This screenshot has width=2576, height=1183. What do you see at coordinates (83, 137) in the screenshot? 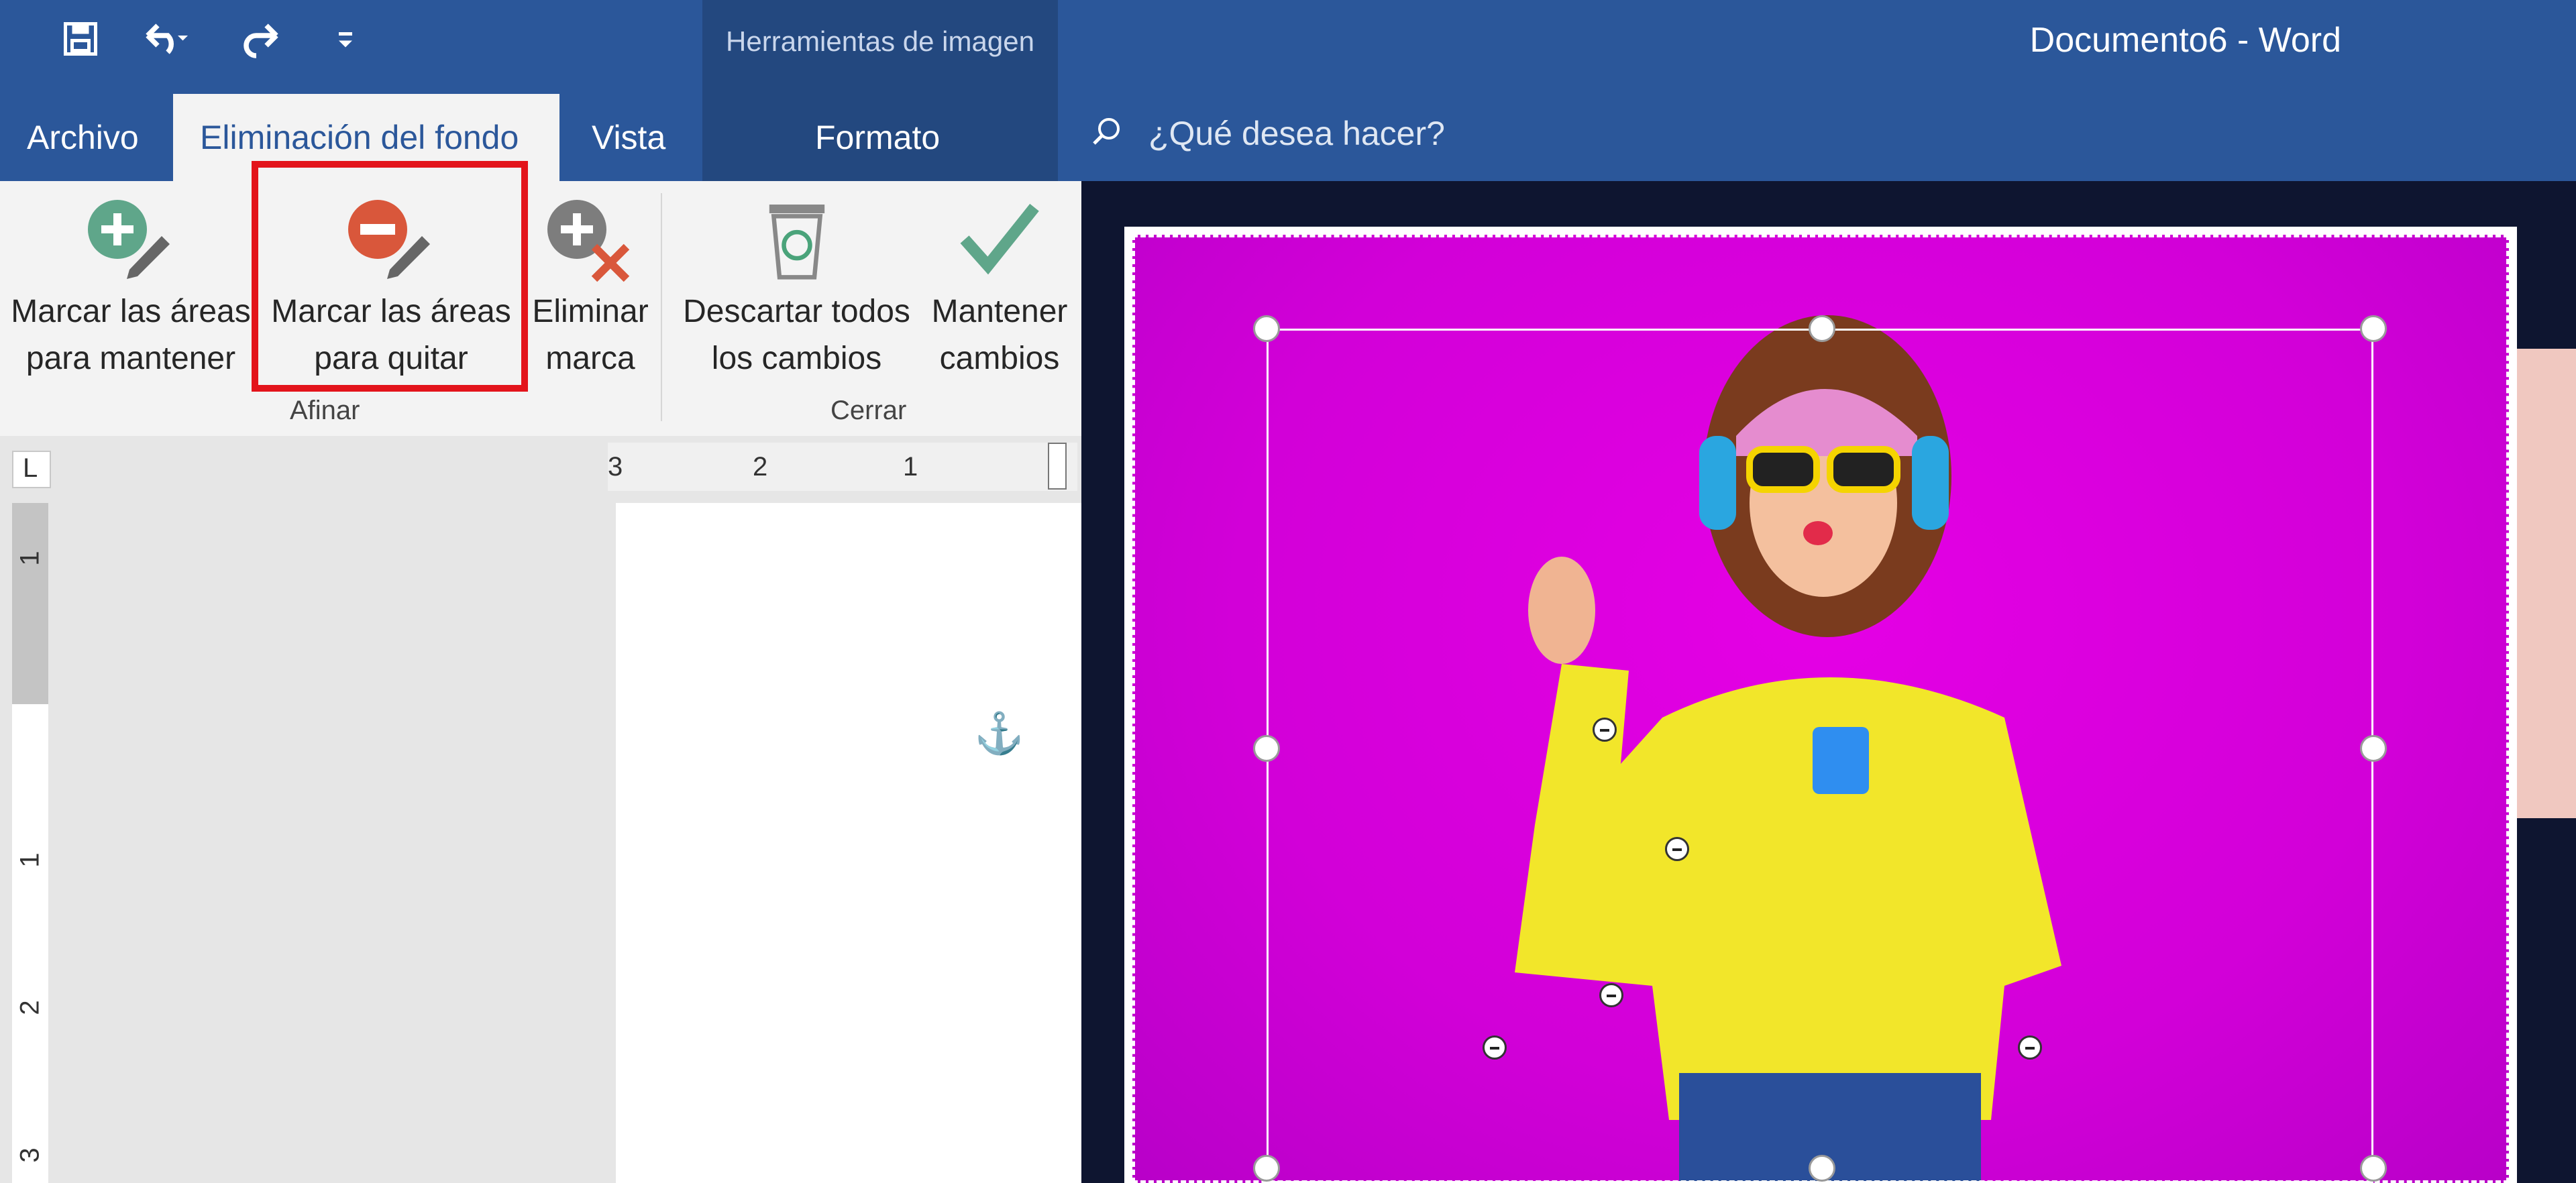
I see `tab-archivo: Archivo` at bounding box center [83, 137].